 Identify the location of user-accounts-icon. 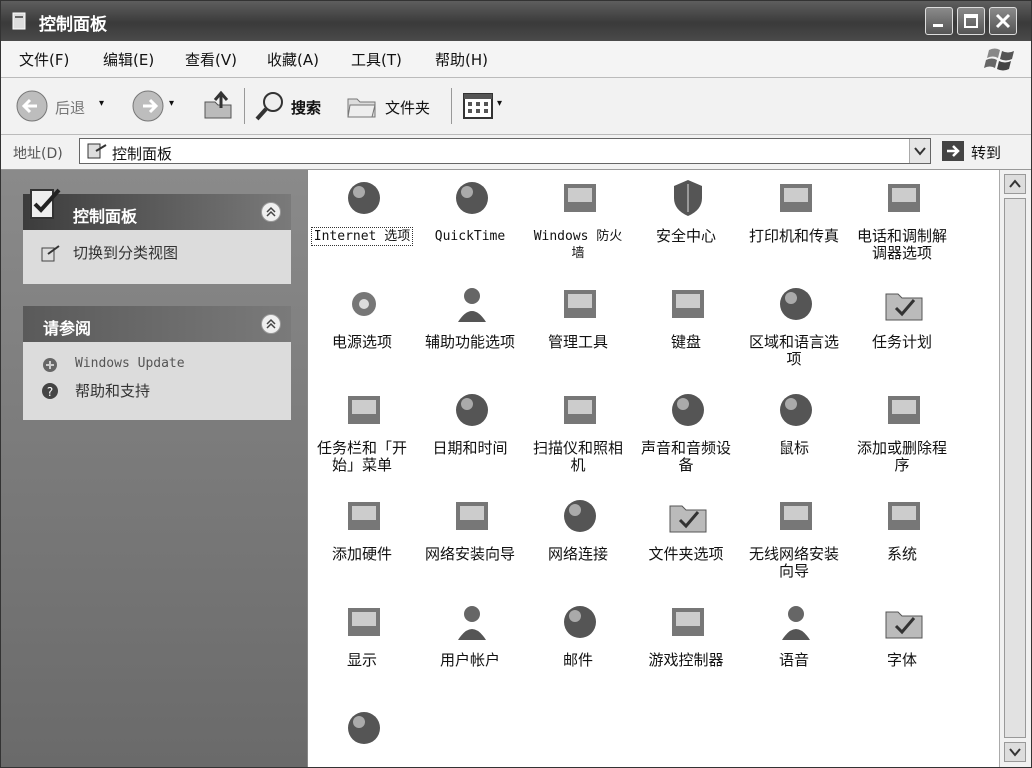
(472, 623).